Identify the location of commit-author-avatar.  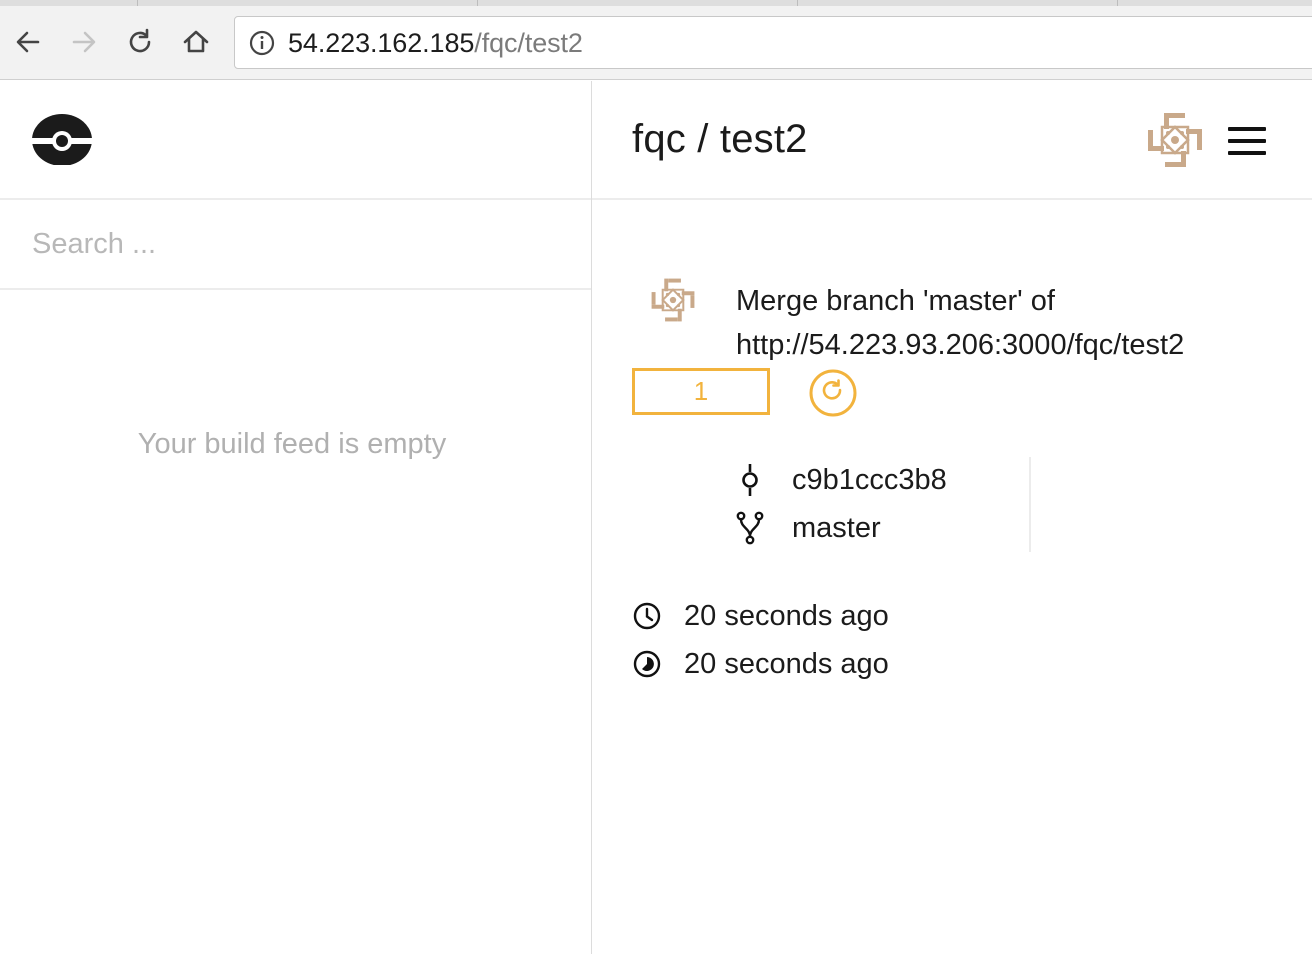
(673, 300).